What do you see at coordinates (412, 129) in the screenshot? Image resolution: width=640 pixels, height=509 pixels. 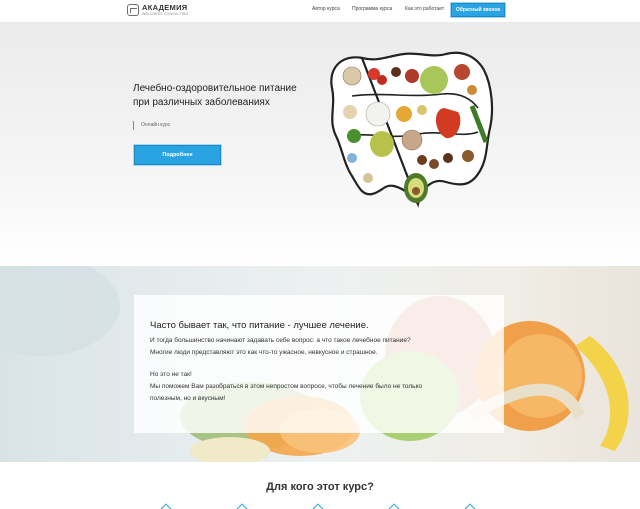 I see `intestine-food-illustration` at bounding box center [412, 129].